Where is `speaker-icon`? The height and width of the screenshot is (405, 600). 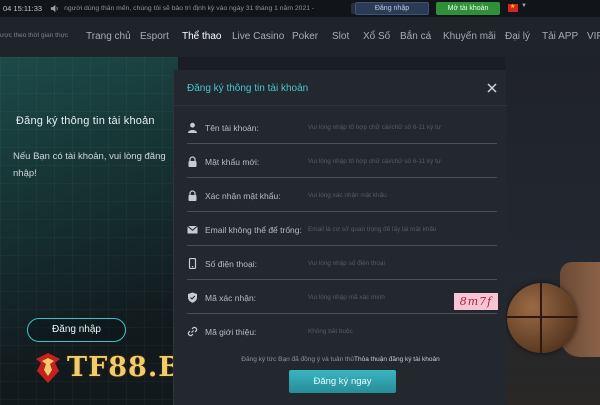
speaker-icon is located at coordinates (54, 8).